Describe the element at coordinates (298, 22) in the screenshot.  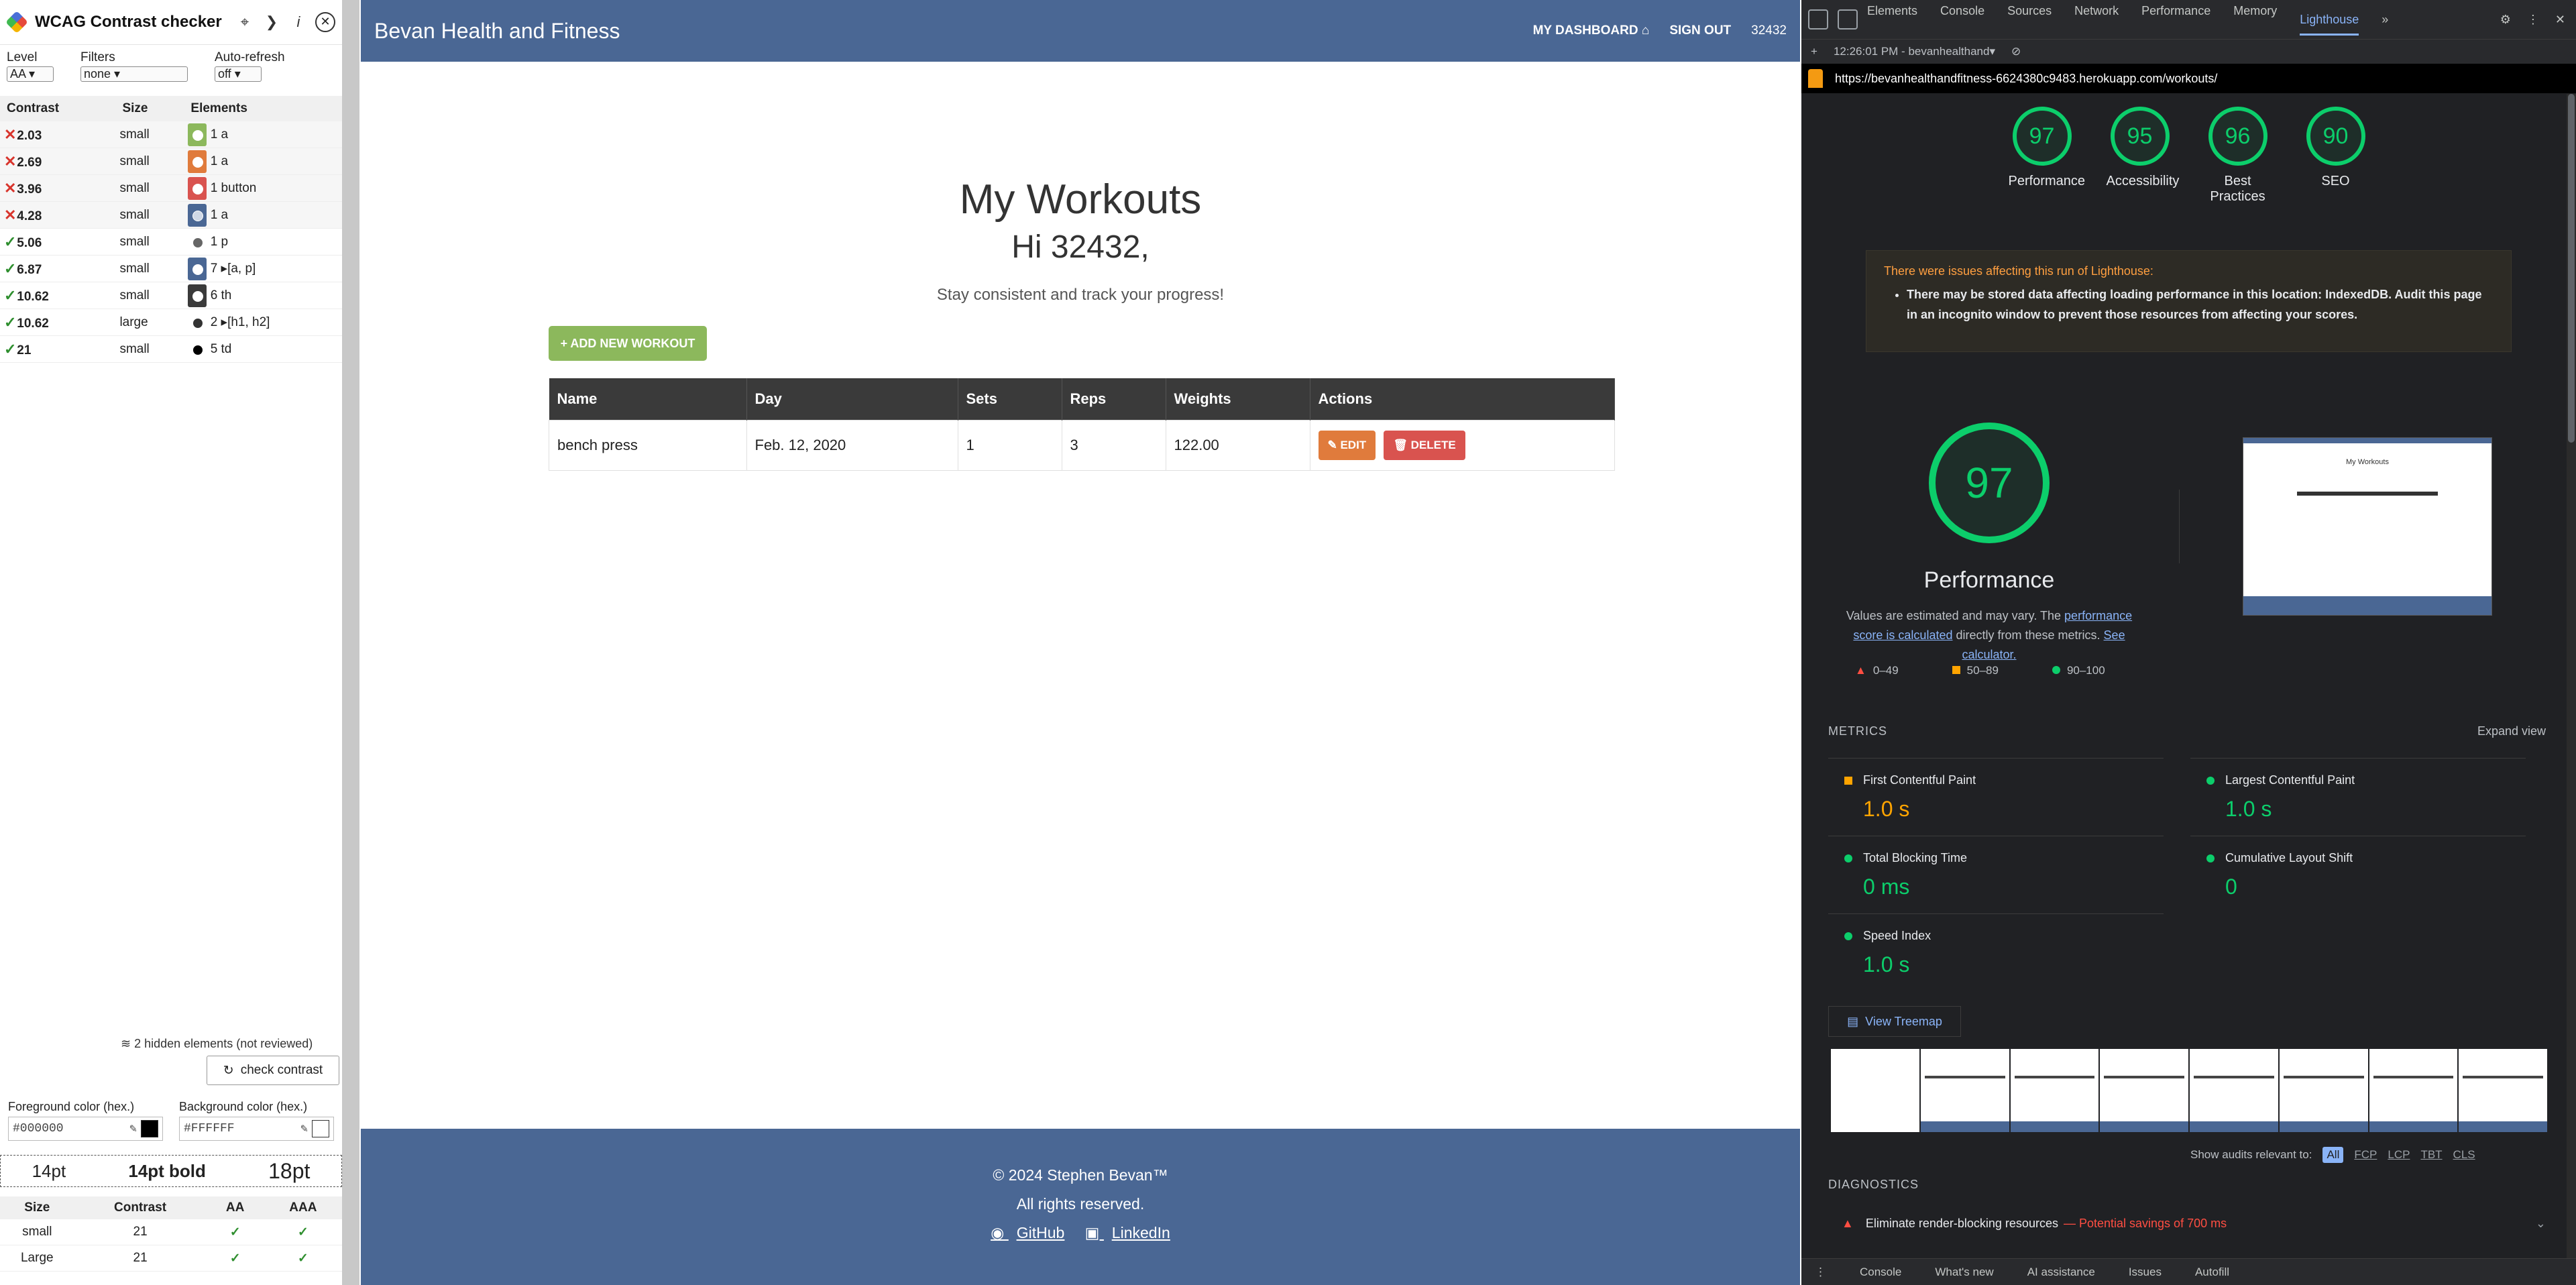
I see `info-icon: i` at that location.